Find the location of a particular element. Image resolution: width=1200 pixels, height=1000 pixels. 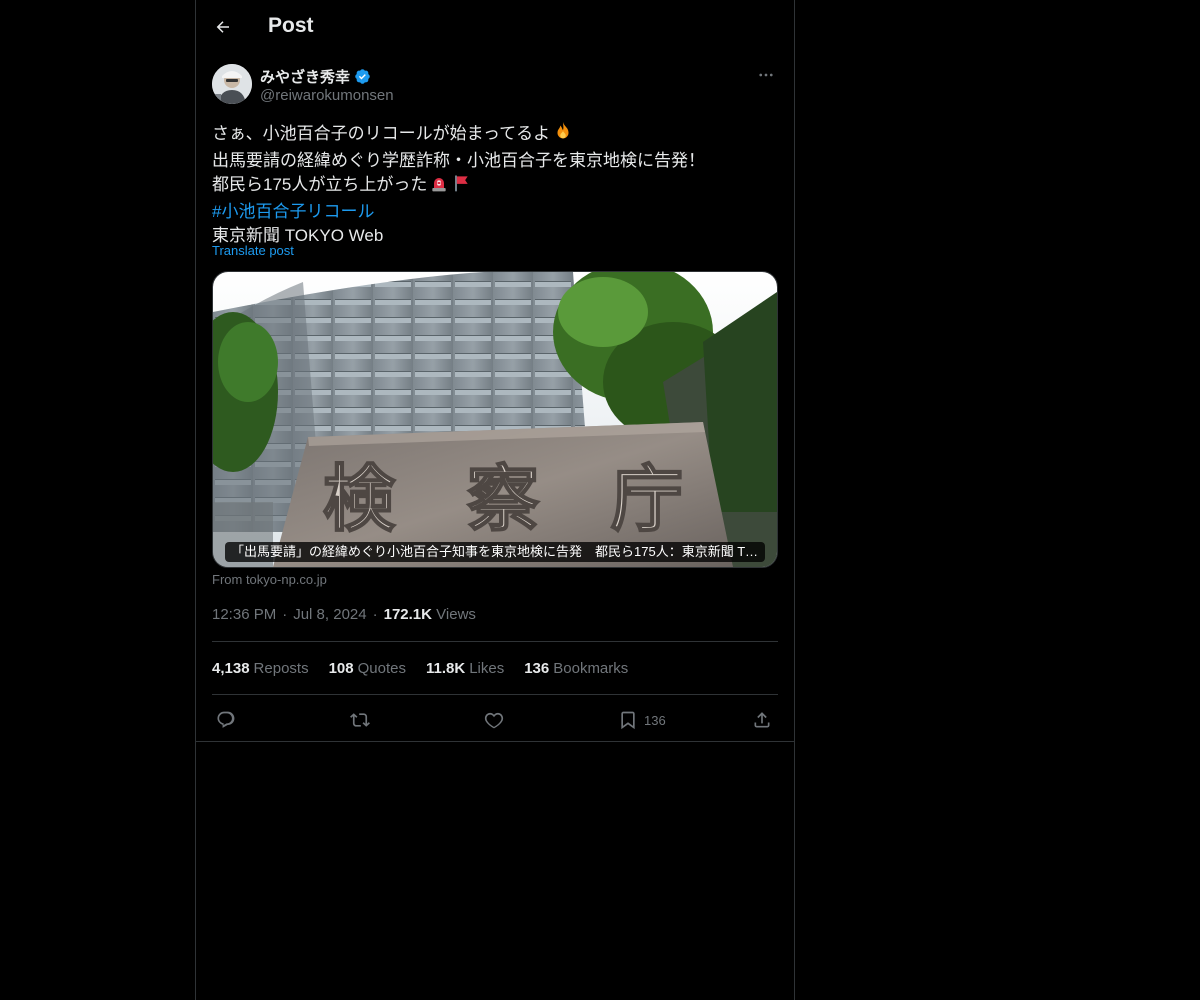

bookmarks-stat: 136 Bookmarks is located at coordinates (576, 668).